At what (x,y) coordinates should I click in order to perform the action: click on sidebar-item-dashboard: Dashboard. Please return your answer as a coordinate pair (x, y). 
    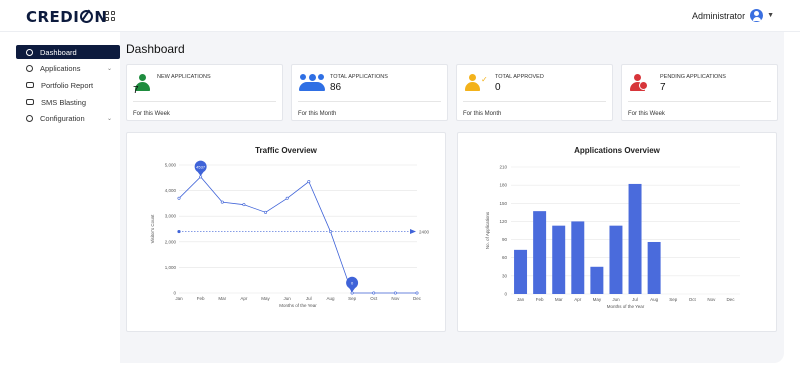
    Looking at the image, I should click on (68, 52).